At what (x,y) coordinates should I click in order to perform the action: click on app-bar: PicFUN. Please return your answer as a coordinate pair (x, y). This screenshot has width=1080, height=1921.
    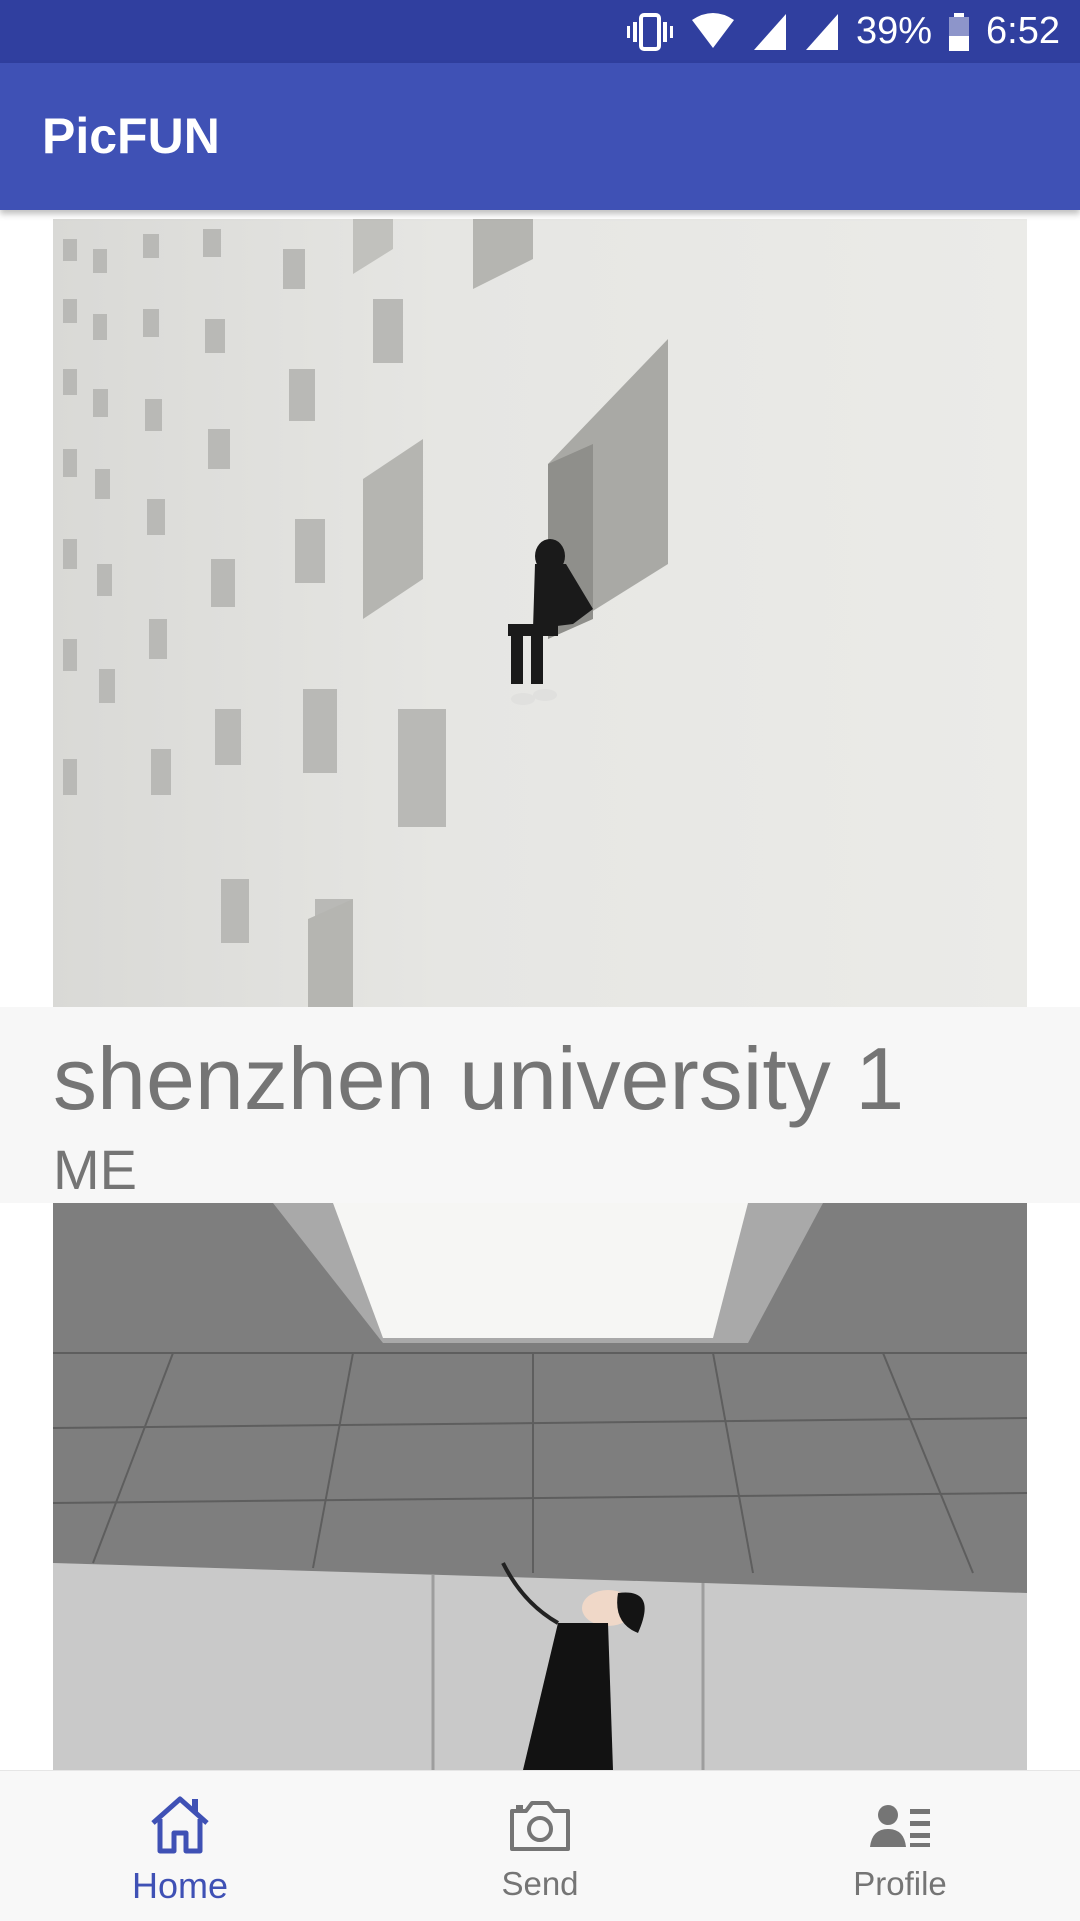
    Looking at the image, I should click on (540, 136).